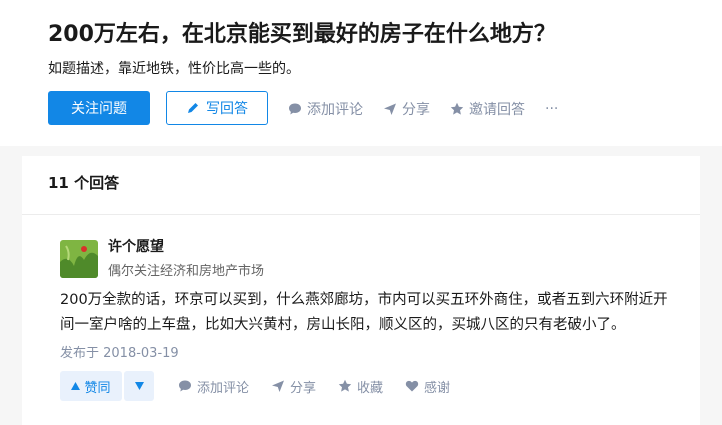 This screenshot has height=425, width=722. I want to click on answer-collect-button: 收藏, so click(360, 386).